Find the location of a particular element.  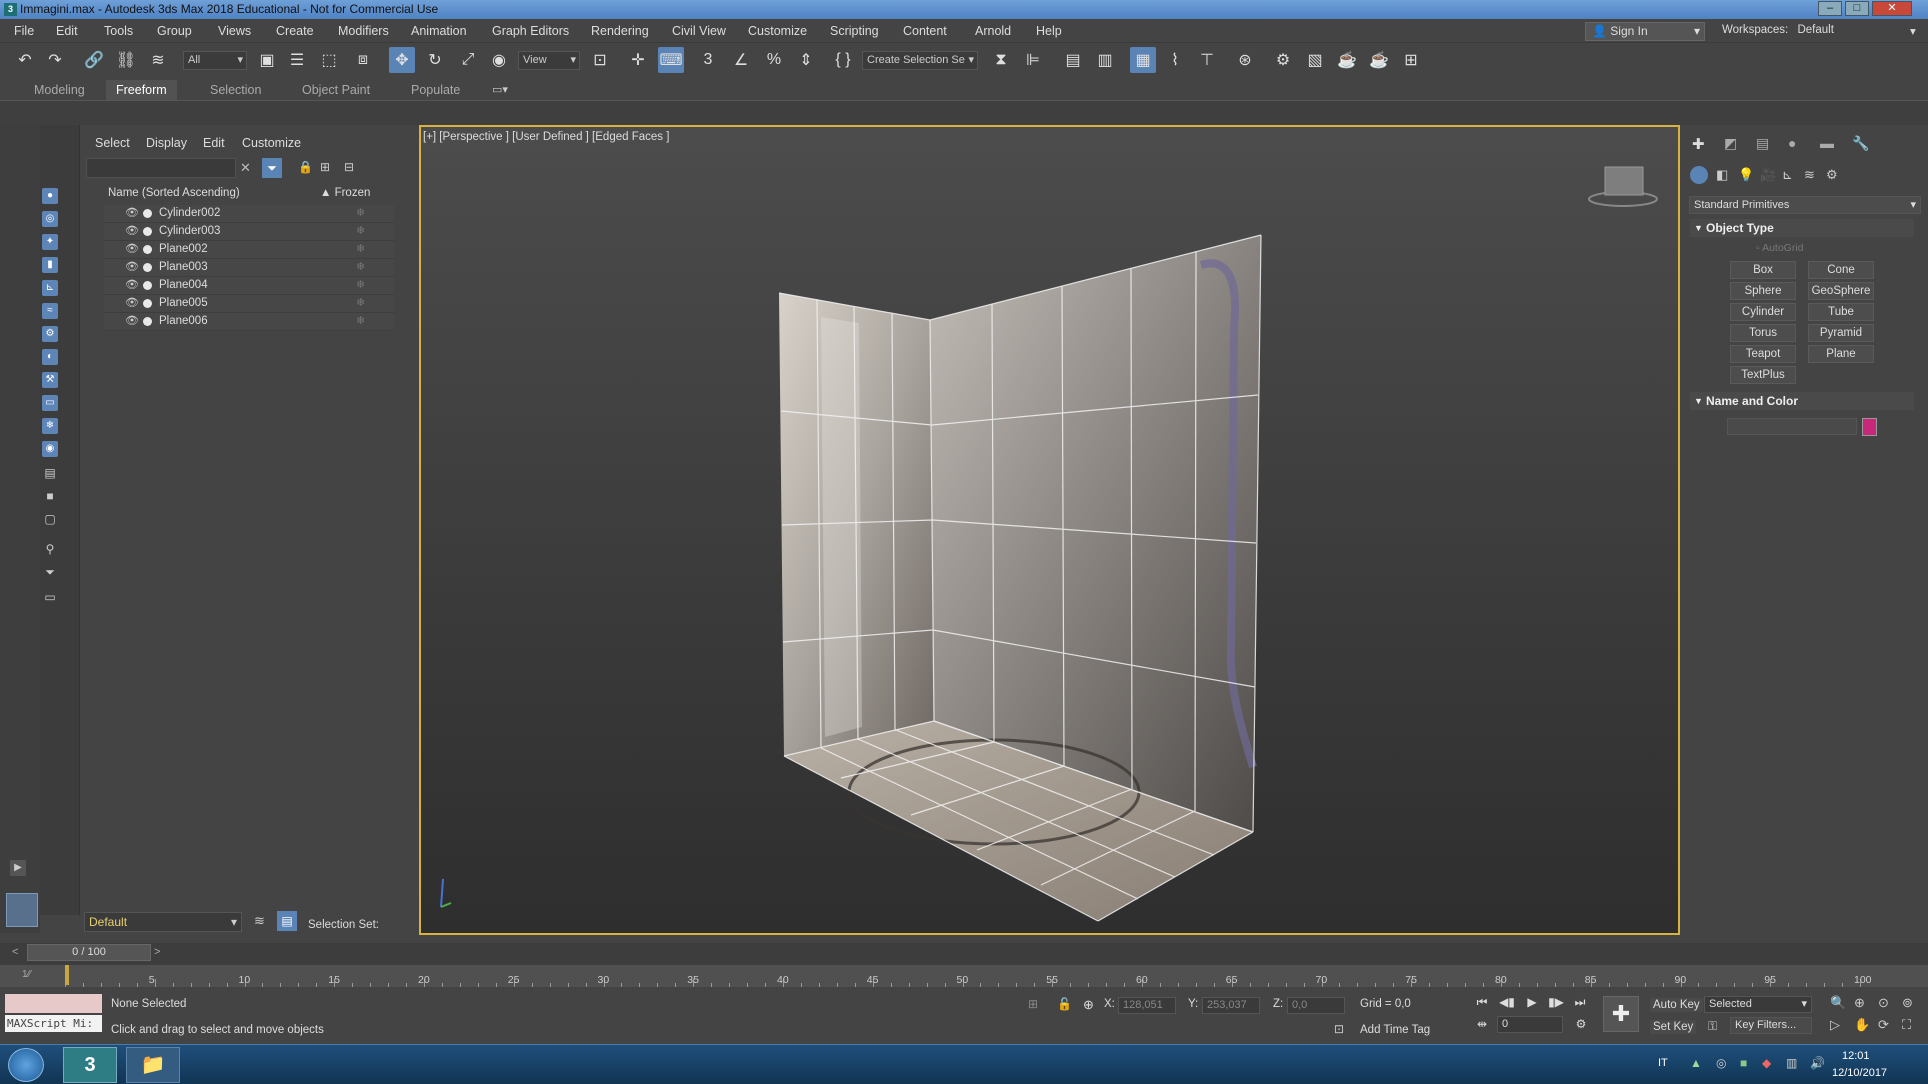

align-icon: ⊫ is located at coordinates (1033, 60).